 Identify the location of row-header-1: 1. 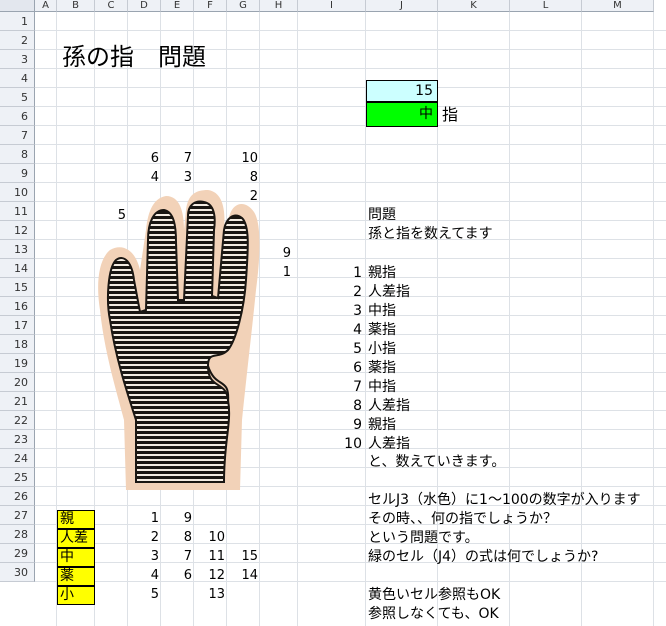
(17, 21).